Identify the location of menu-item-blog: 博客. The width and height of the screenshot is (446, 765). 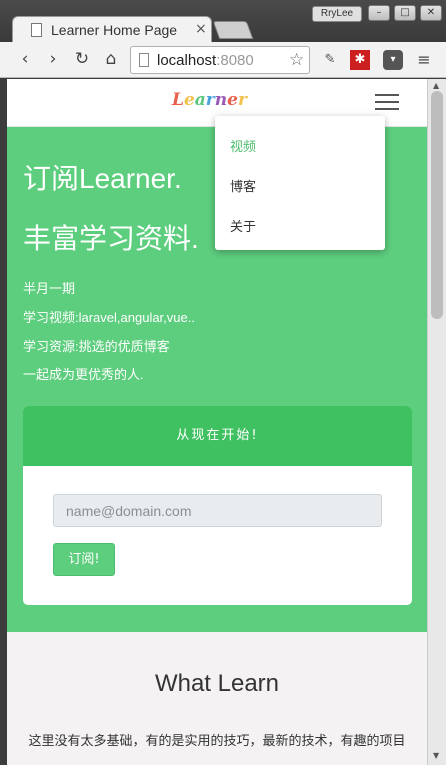
(243, 185).